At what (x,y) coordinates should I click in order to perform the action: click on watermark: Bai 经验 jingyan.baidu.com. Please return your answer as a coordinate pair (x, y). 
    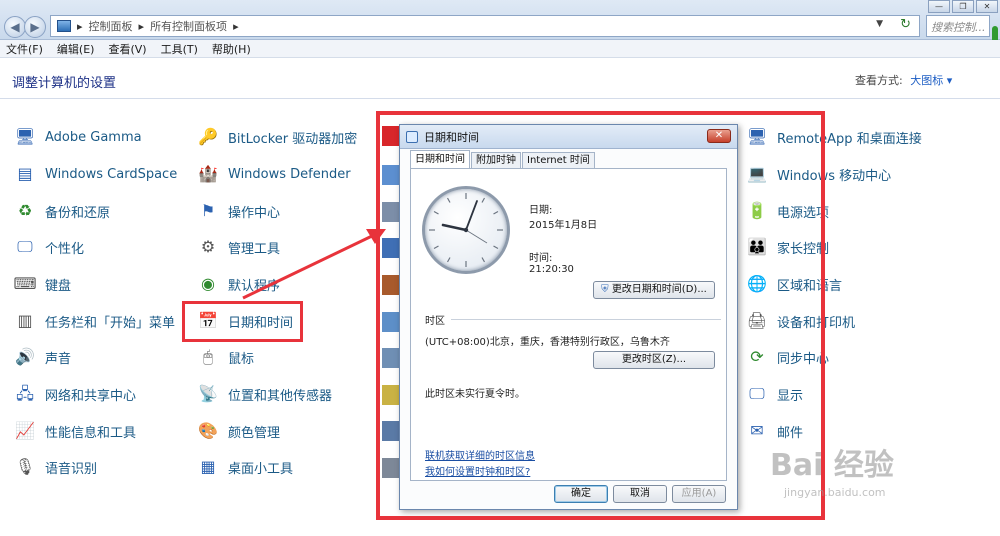
    Looking at the image, I should click on (832, 469).